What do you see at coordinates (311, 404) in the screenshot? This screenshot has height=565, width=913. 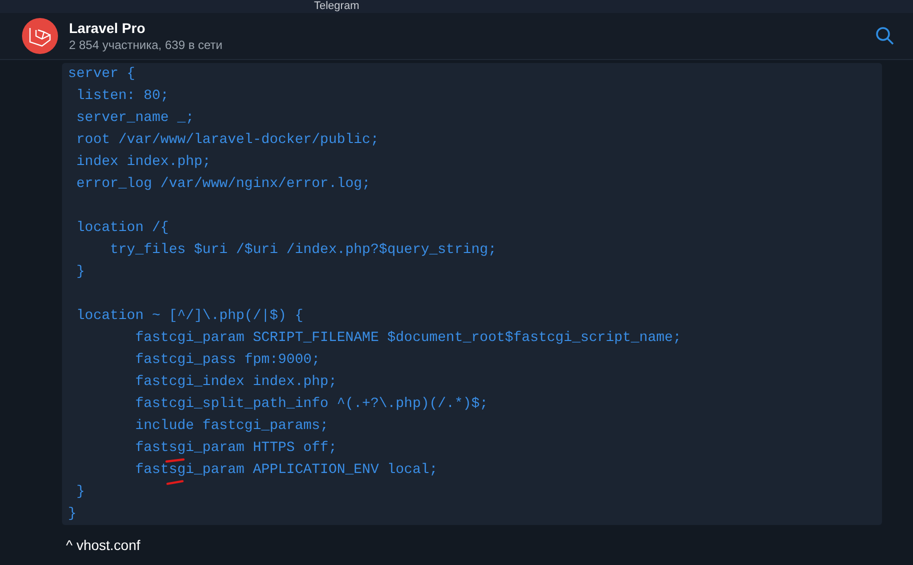 I see `code-line: fastcgi_split_path_info ^(.+?\.php)(/.*)$;` at bounding box center [311, 404].